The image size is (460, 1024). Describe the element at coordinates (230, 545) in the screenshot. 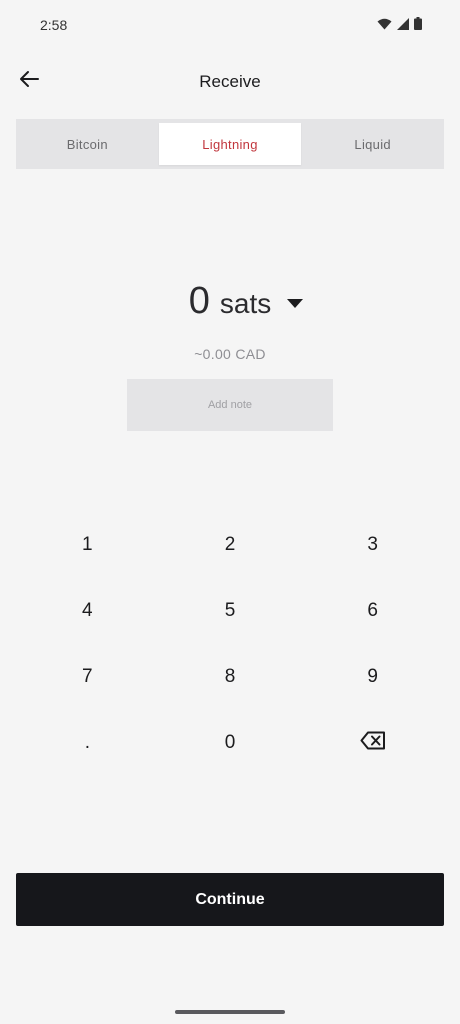

I see `key-2: 2` at that location.